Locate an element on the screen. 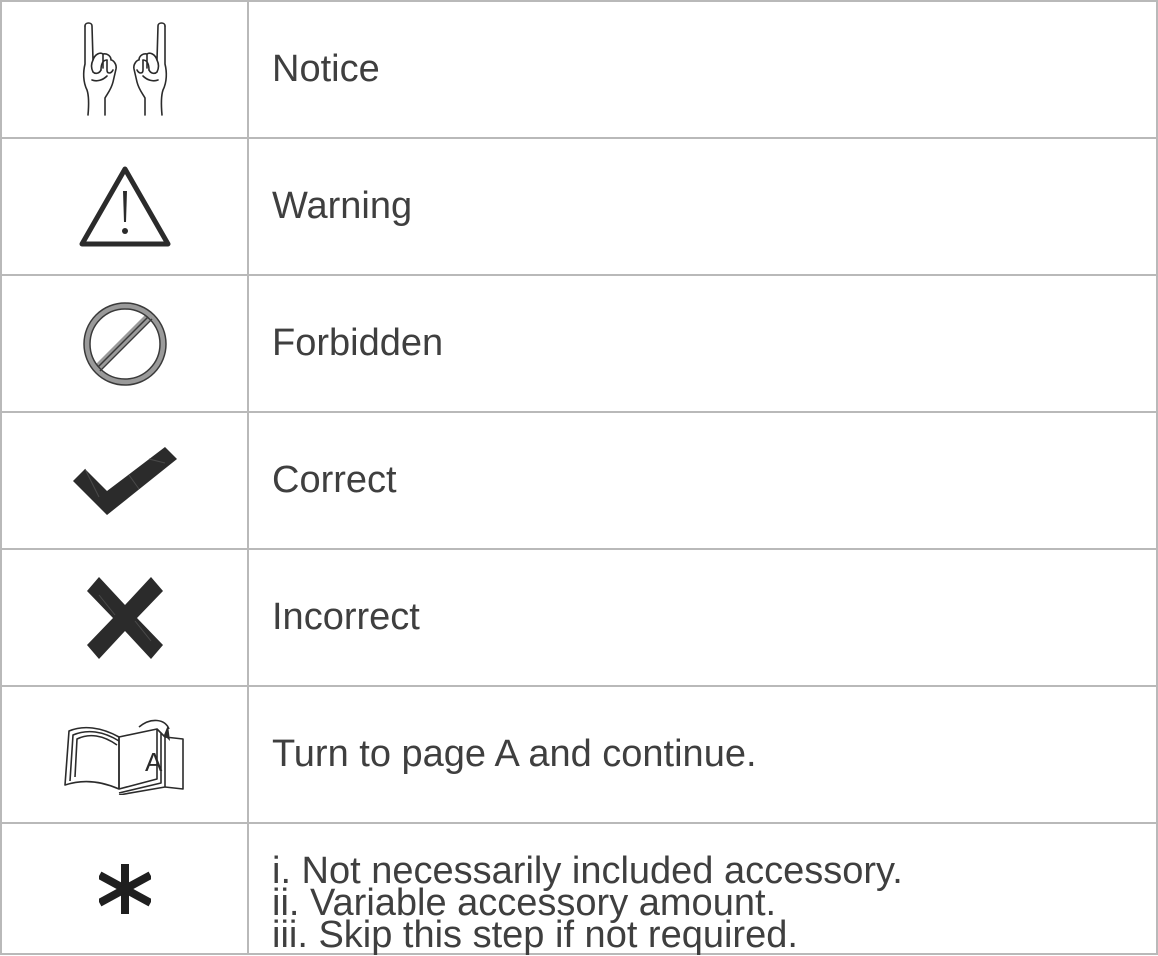 The height and width of the screenshot is (956, 1158). legend-label-turn-page: Turn to page A and continue. is located at coordinates (702, 754).